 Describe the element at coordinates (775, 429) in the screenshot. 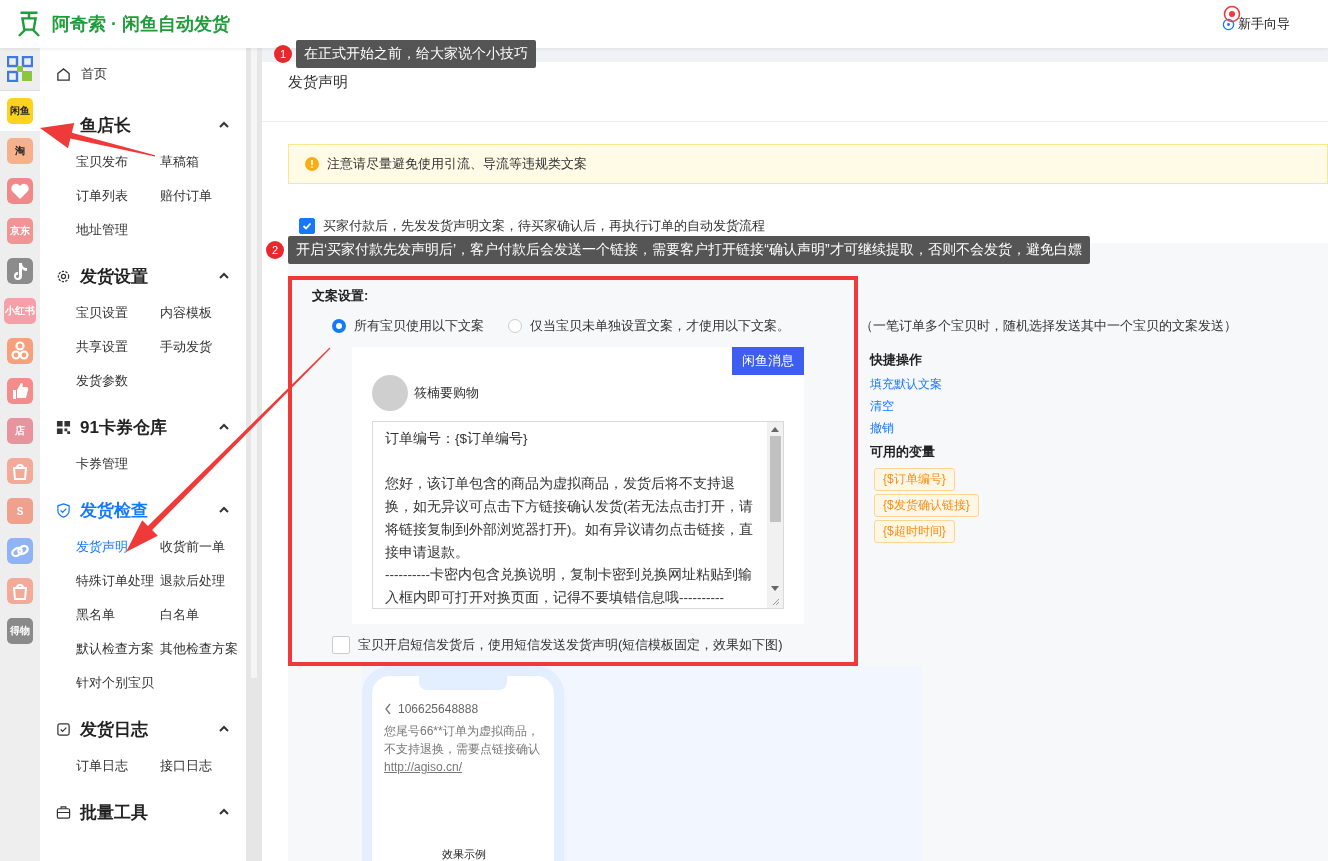

I see `scroll-up-icon` at that location.